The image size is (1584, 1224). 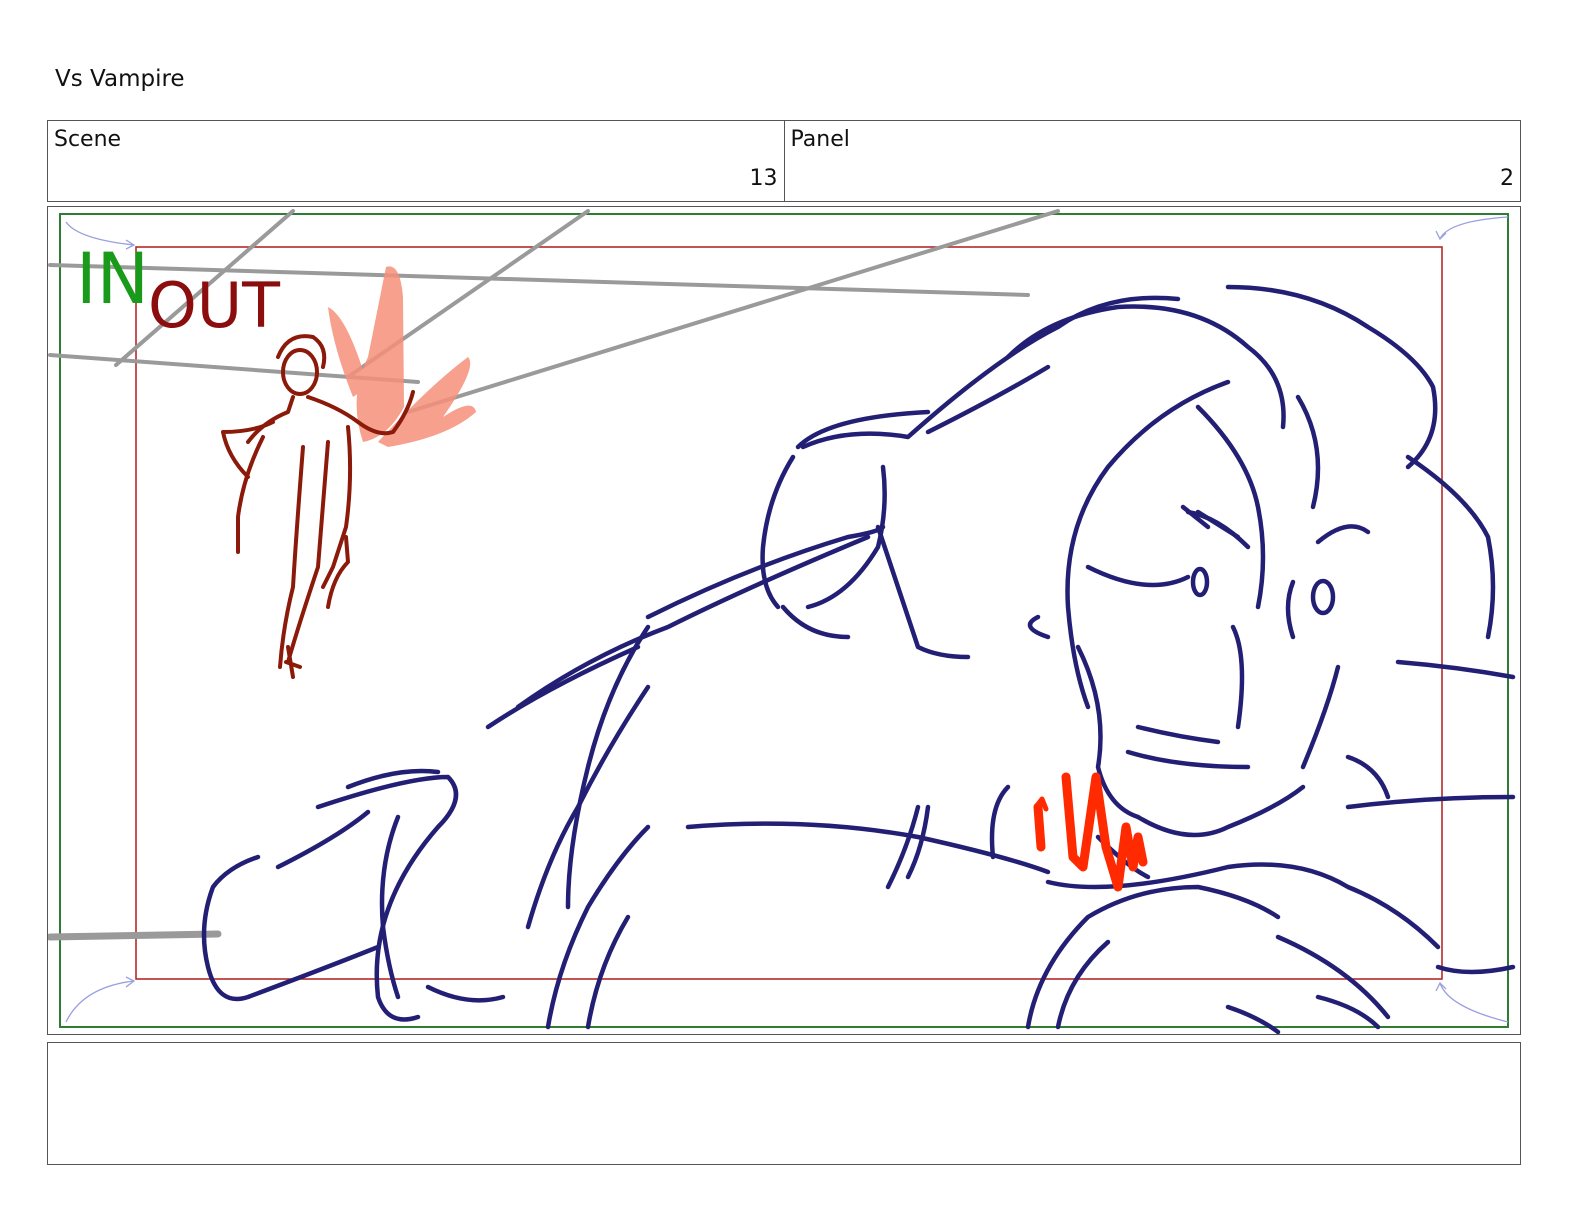 What do you see at coordinates (1507, 178) in the screenshot?
I see `panel-number: 2` at bounding box center [1507, 178].